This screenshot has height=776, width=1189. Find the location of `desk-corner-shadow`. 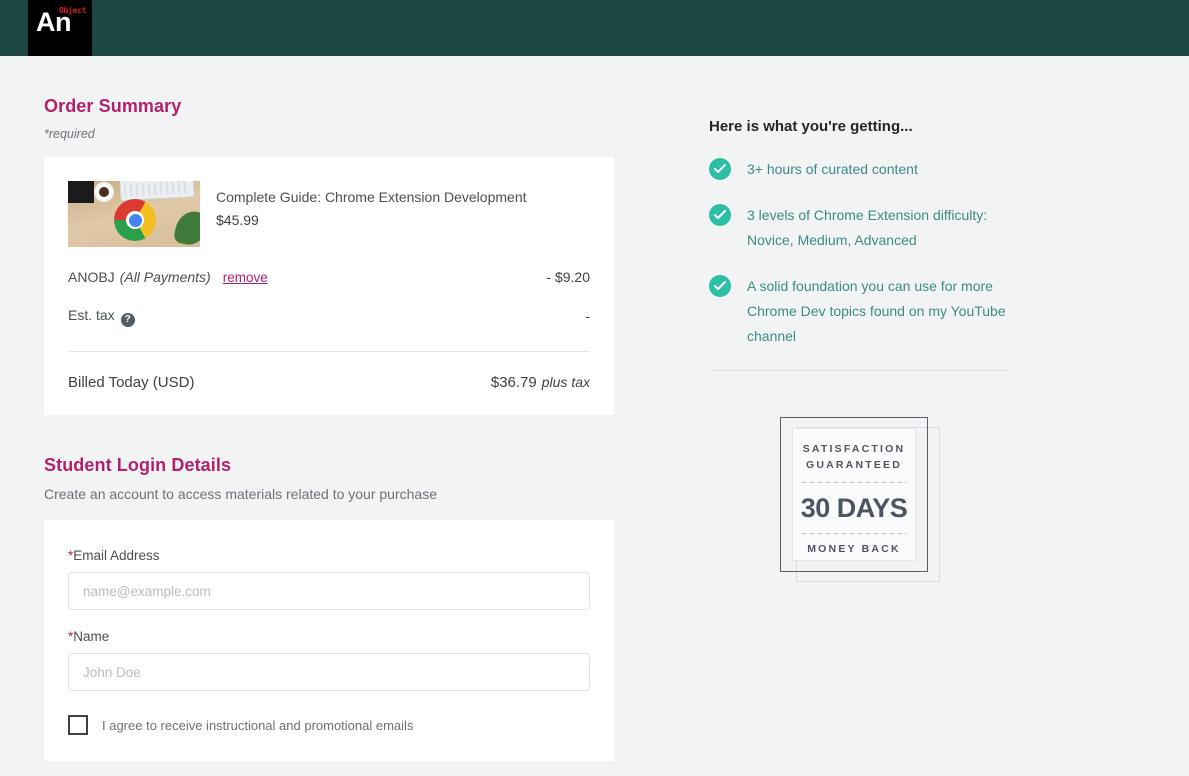

desk-corner-shadow is located at coordinates (81, 192).